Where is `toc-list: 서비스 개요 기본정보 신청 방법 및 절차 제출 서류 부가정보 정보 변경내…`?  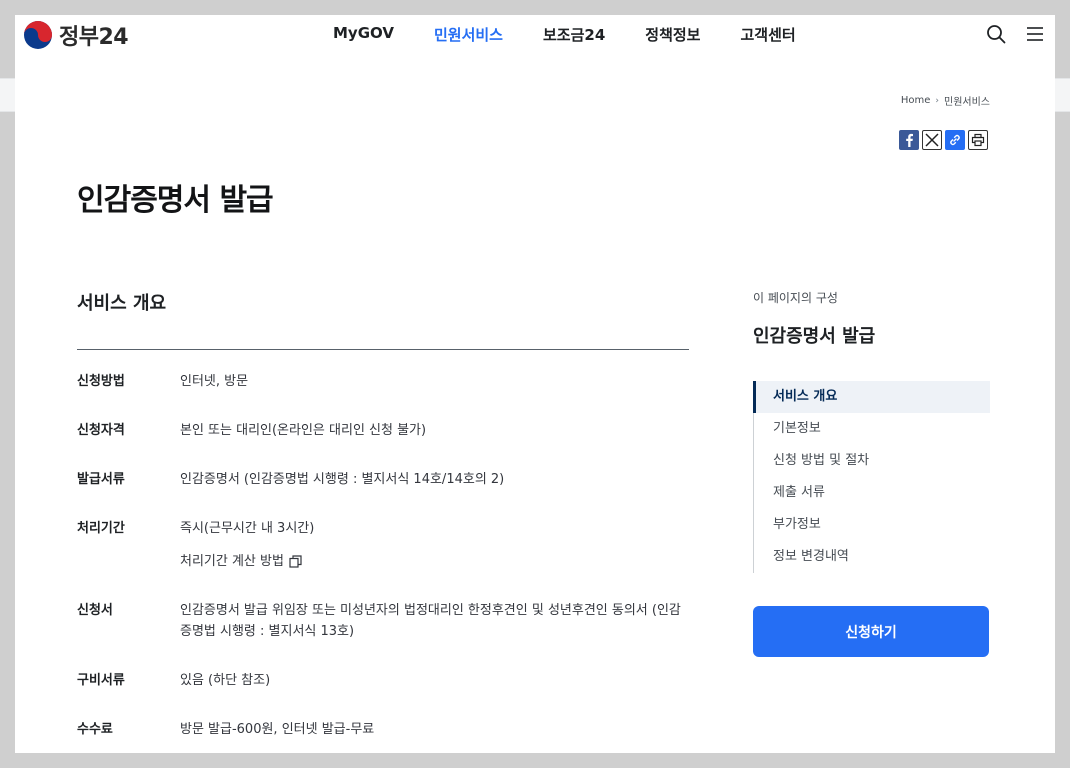
toc-list: 서비스 개요 기본정보 신청 방법 및 절차 제출 서류 부가정보 정보 변경내… is located at coordinates (871, 477).